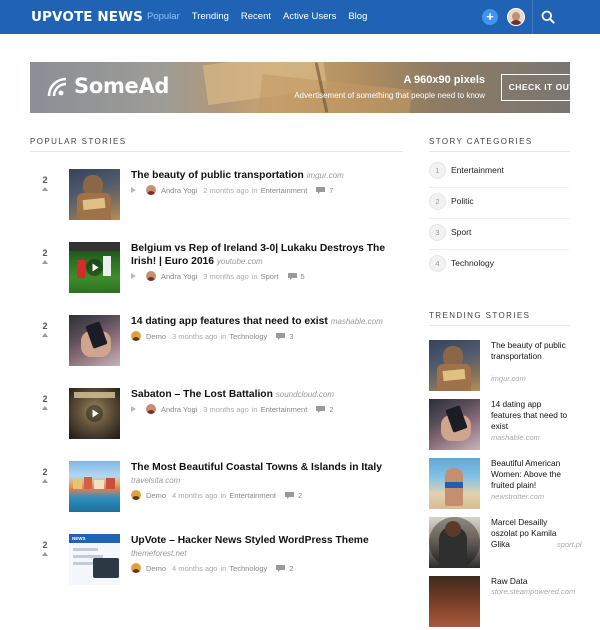 The width and height of the screenshot is (600, 630). I want to click on category-label: Politic, so click(462, 201).